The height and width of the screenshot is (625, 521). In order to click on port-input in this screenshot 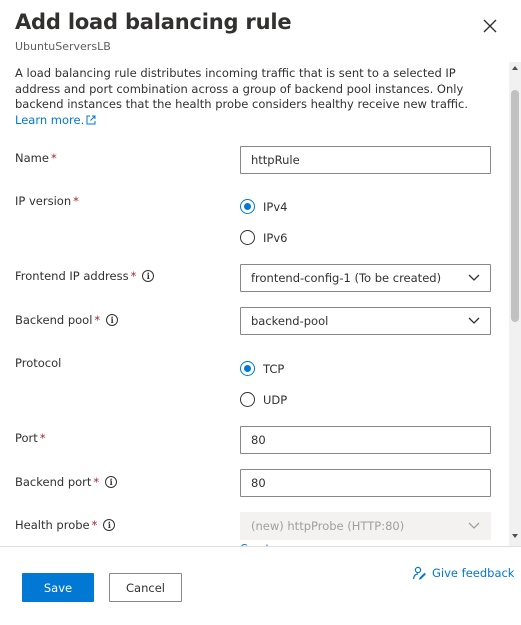, I will do `click(365, 440)`.